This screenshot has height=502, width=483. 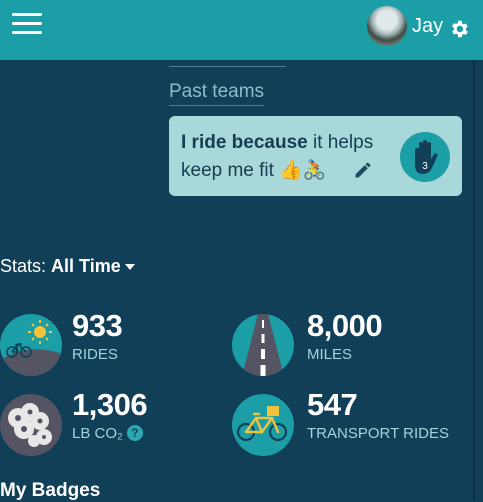 I want to click on stats-label: Stats:, so click(x=23, y=266).